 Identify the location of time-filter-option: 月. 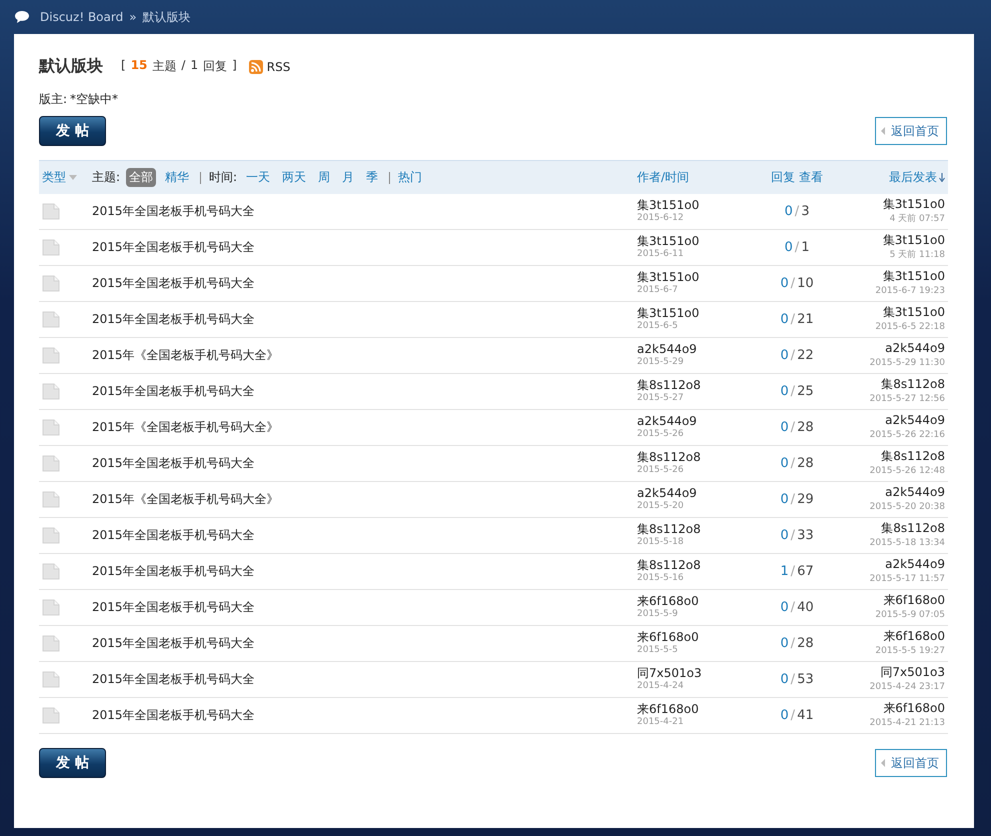
(348, 177).